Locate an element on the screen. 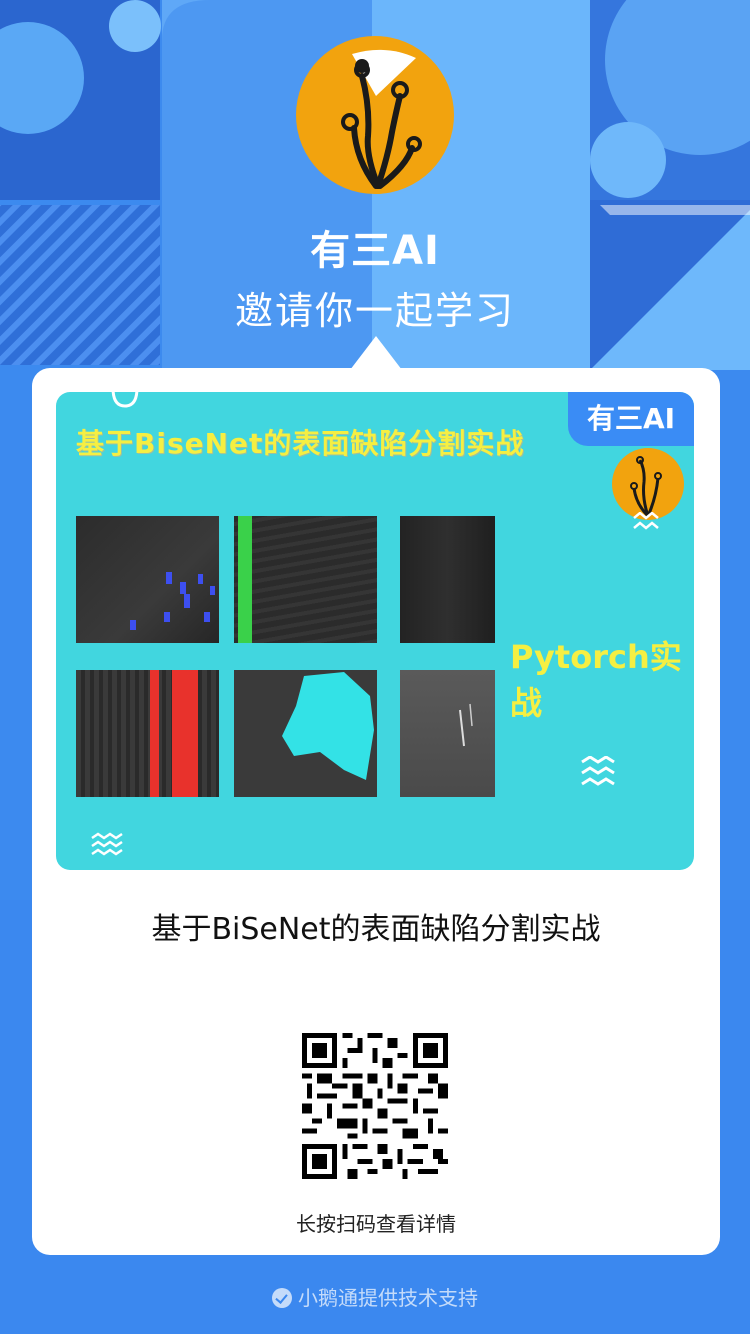 This screenshot has width=750, height=1334. card-pointer is located at coordinates (376, 353).